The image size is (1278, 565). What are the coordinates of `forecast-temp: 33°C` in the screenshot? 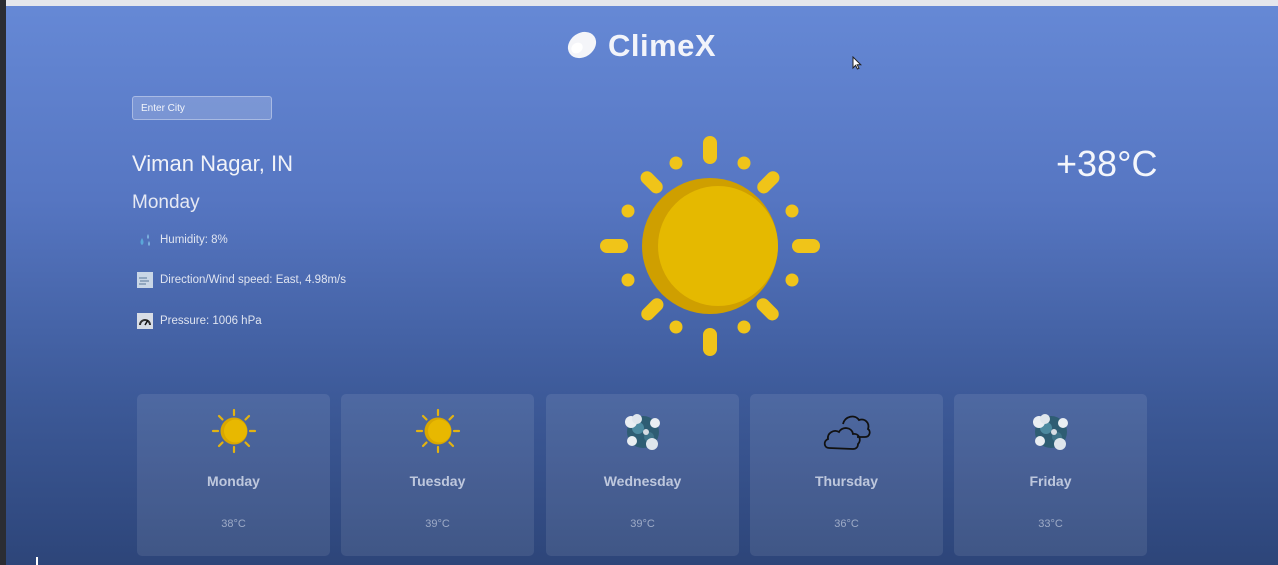 It's located at (1050, 524).